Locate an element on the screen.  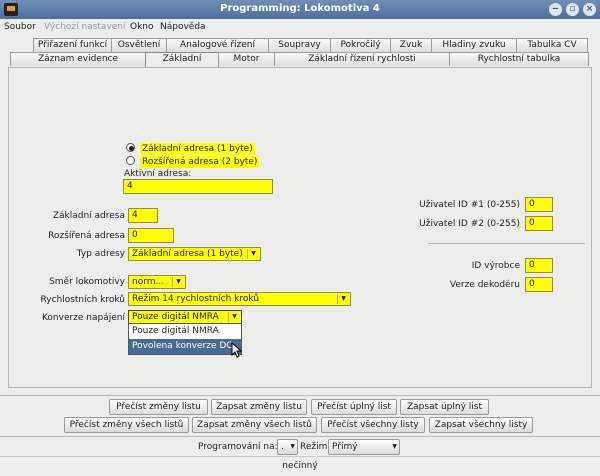
tab-zaznam-evidence: Záznam evidence is located at coordinates (78, 59).